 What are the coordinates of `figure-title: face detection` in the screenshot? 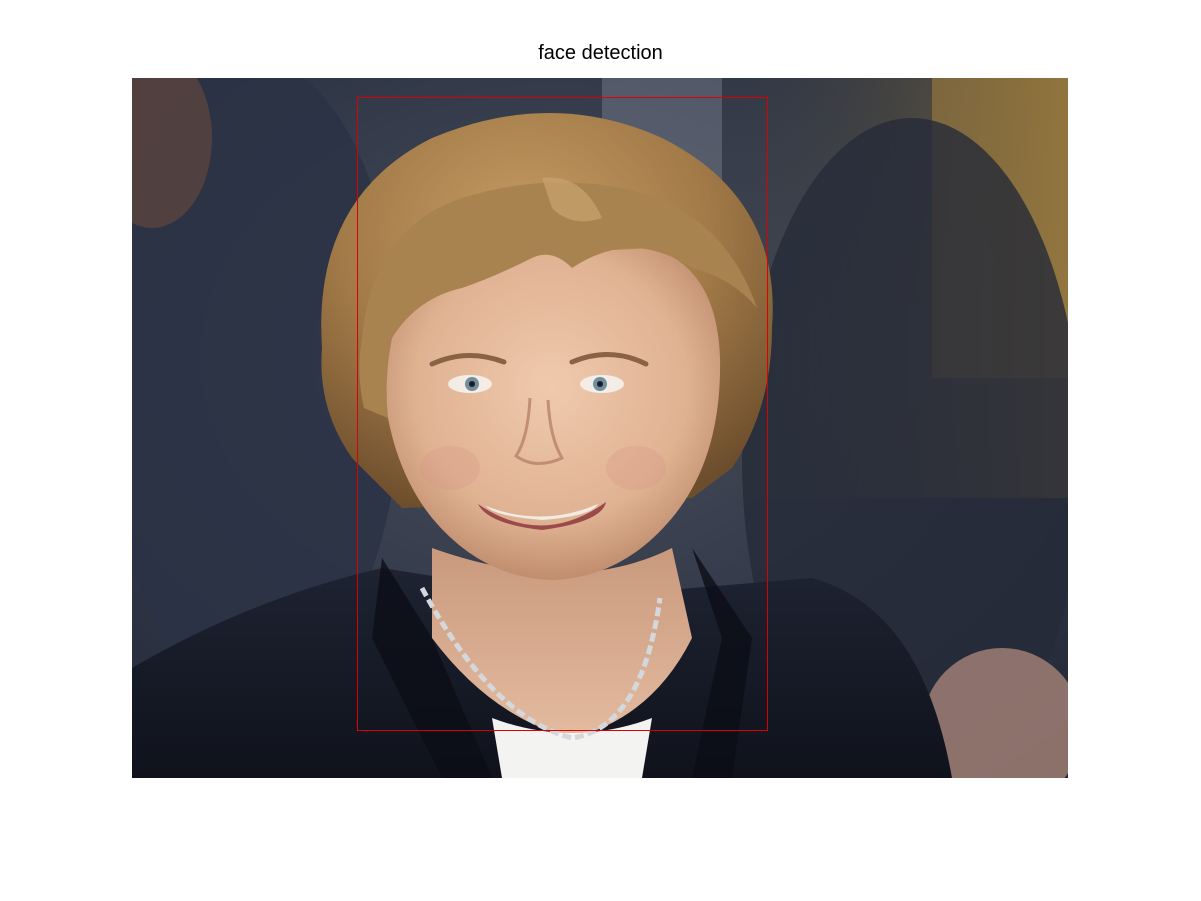 It's located at (600, 53).